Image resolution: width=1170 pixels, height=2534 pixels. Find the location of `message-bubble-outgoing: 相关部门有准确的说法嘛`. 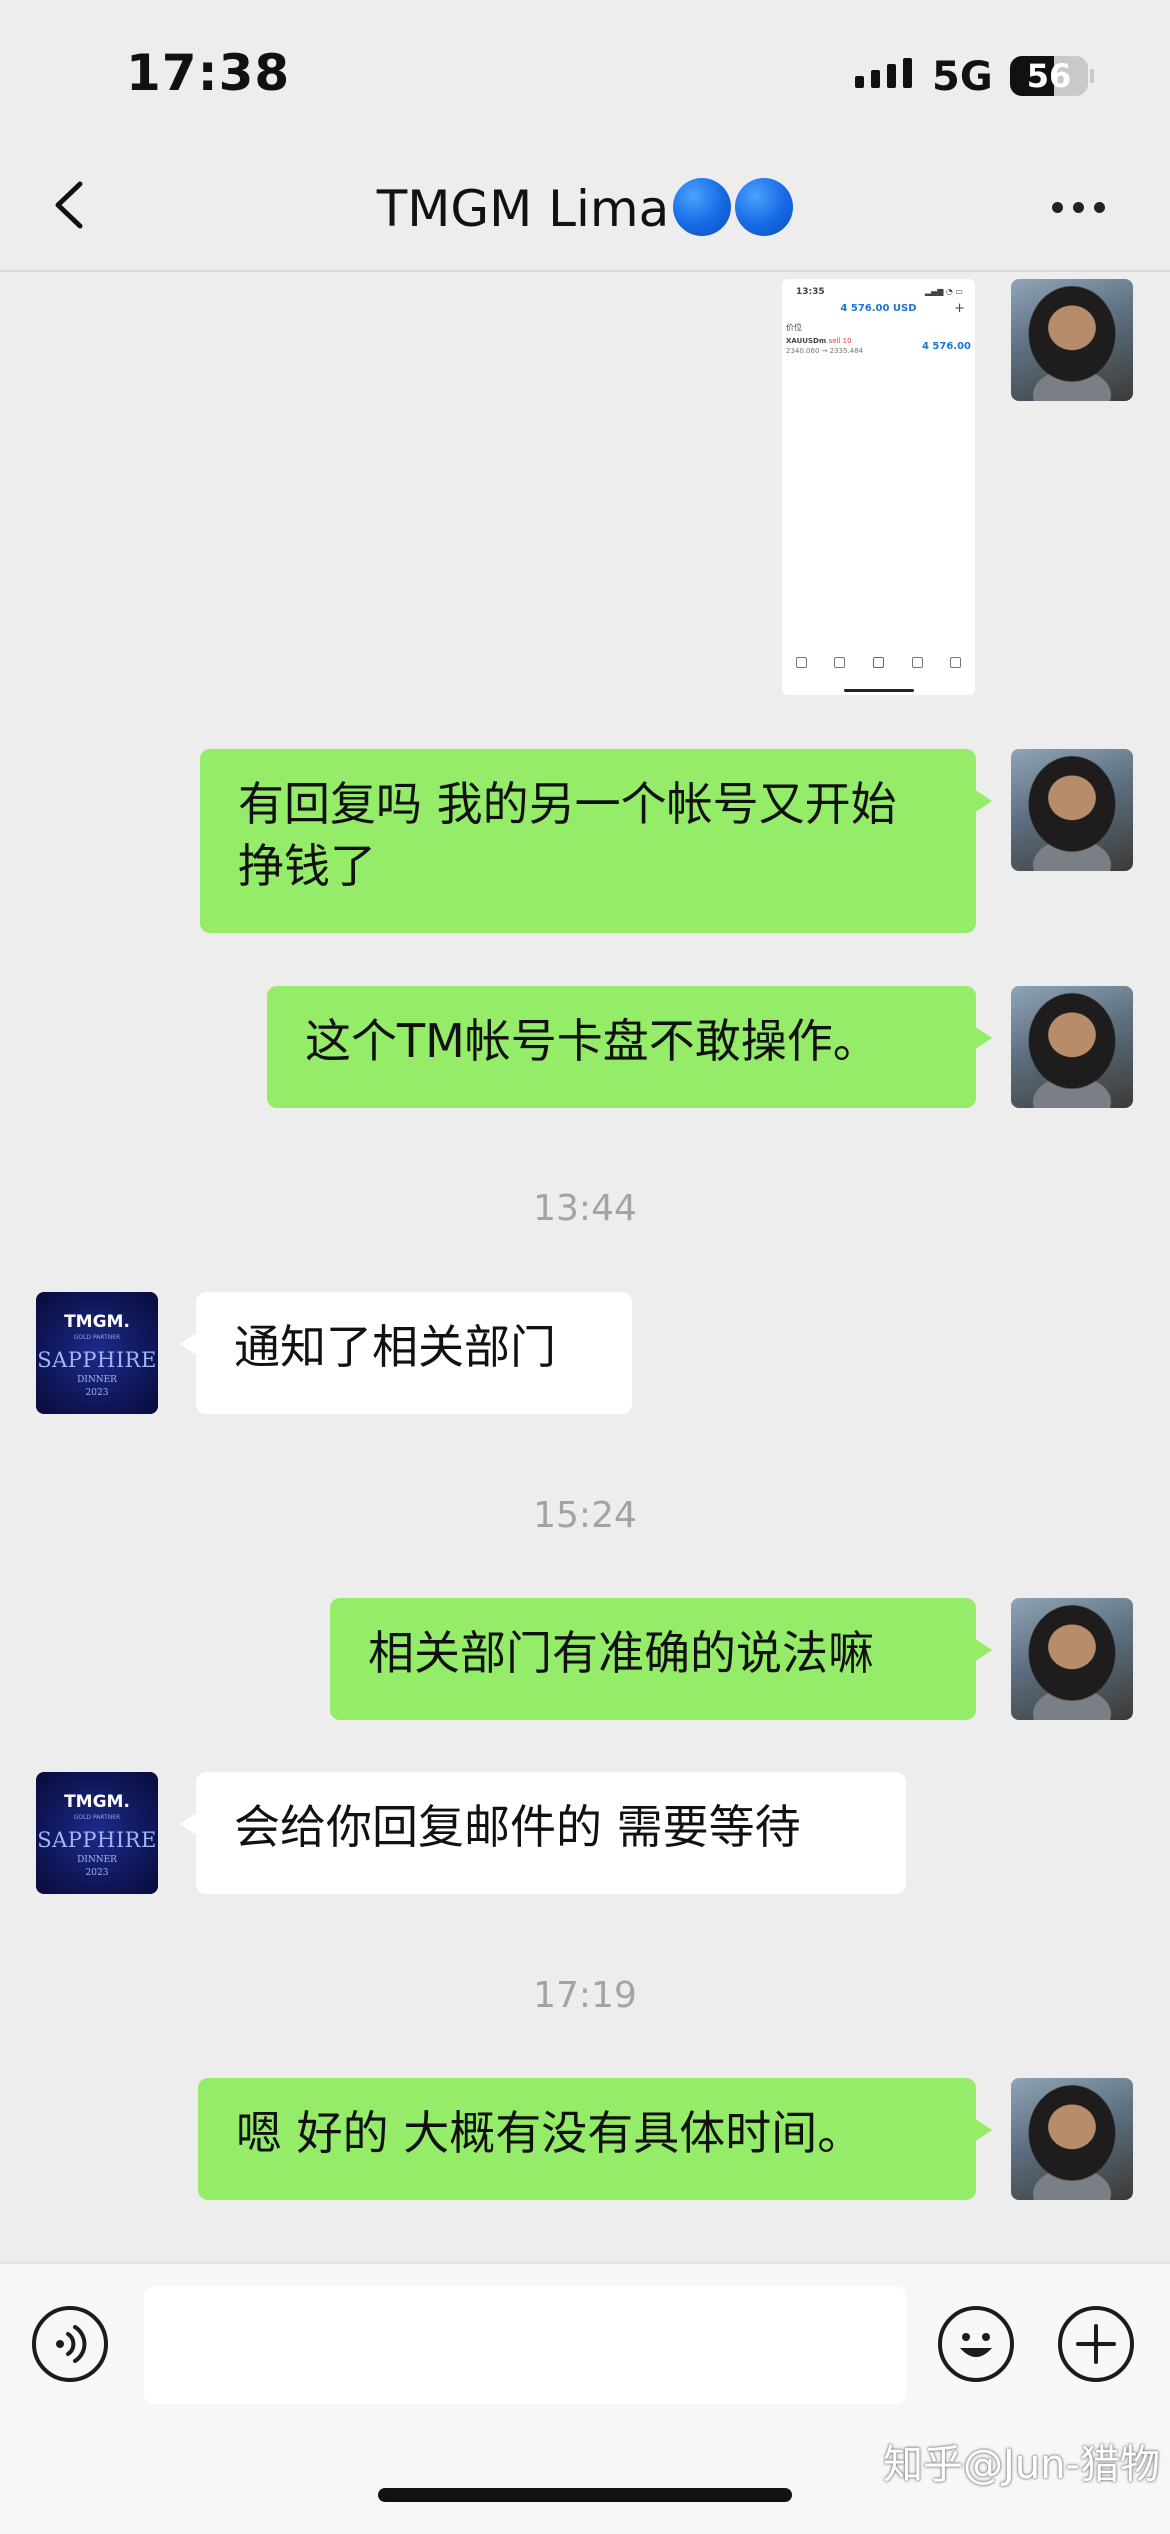

message-bubble-outgoing: 相关部门有准确的说法嘛 is located at coordinates (661, 1659).